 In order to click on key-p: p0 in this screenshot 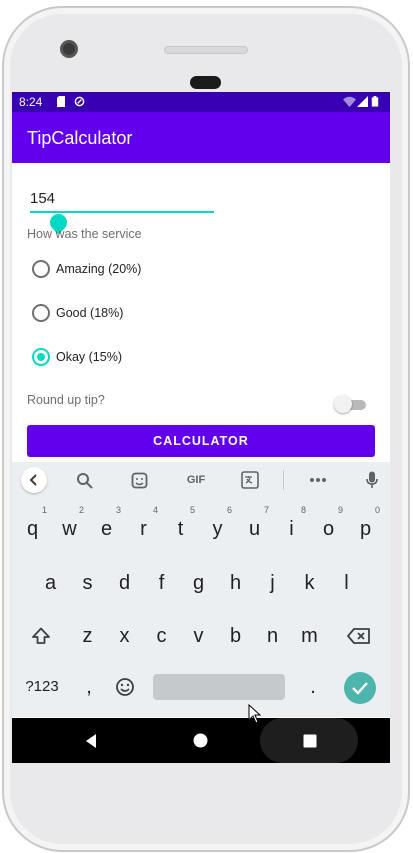, I will do `click(365, 528)`.